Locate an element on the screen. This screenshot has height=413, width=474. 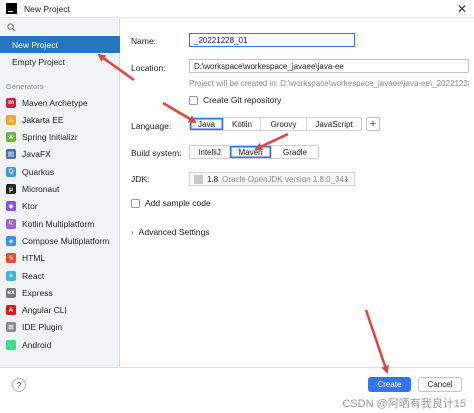
create-git-checkbox: Create Git repository is located at coordinates (235, 100).